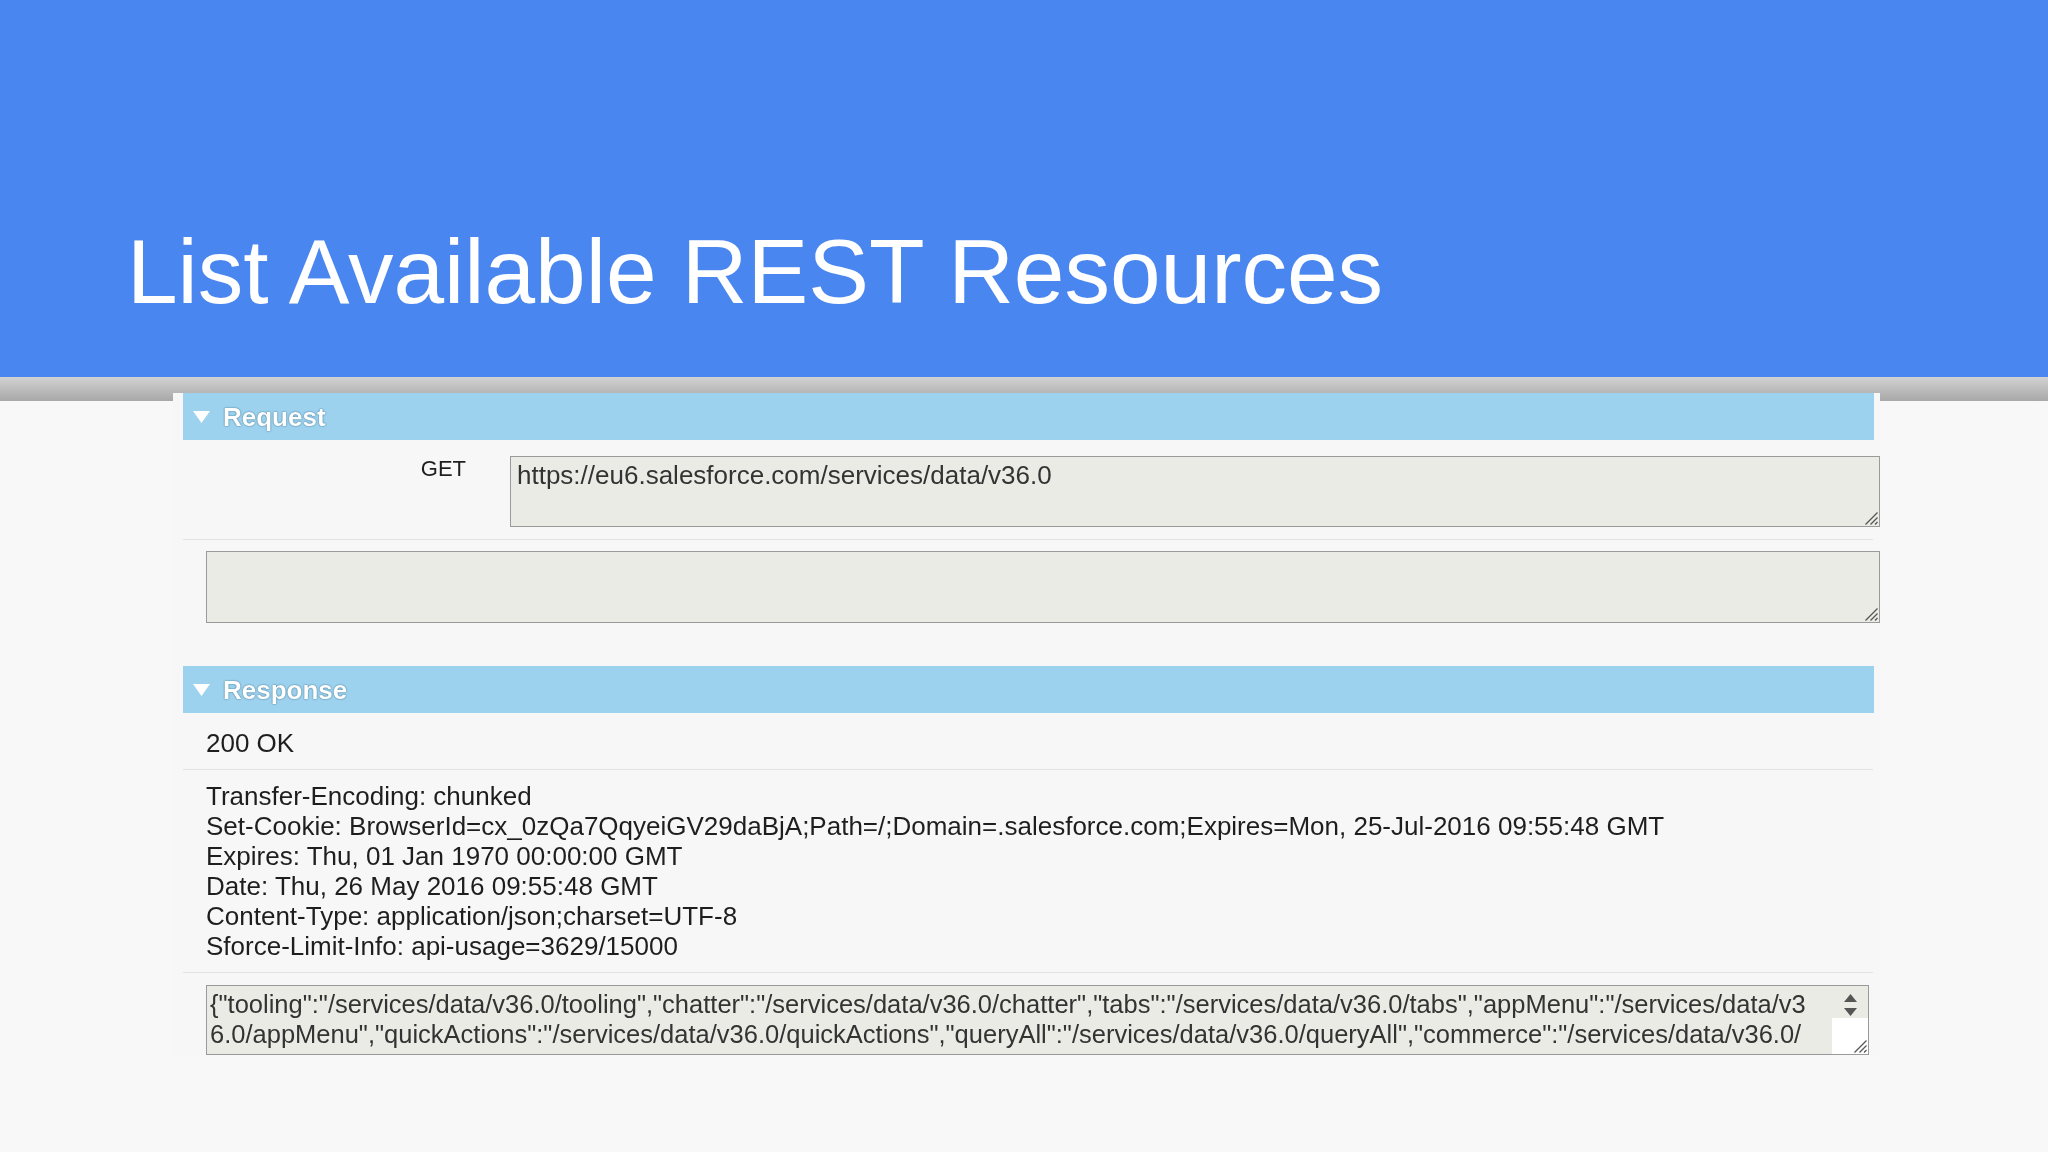 The width and height of the screenshot is (2048, 1152). What do you see at coordinates (442, 946) in the screenshot?
I see `header-line: Sforce-Limit-Info: api-usage=3629/15000` at bounding box center [442, 946].